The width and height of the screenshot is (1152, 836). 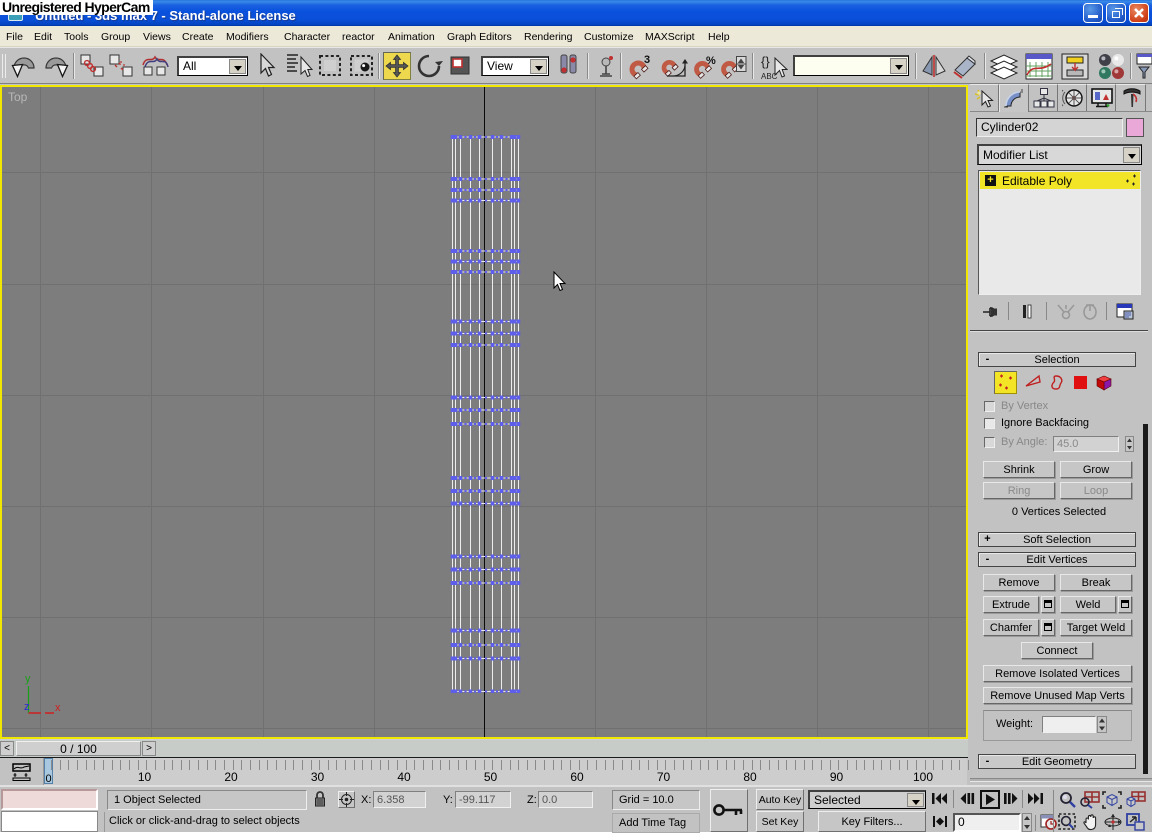 What do you see at coordinates (28, 679) in the screenshot?
I see `svg-text: y` at bounding box center [28, 679].